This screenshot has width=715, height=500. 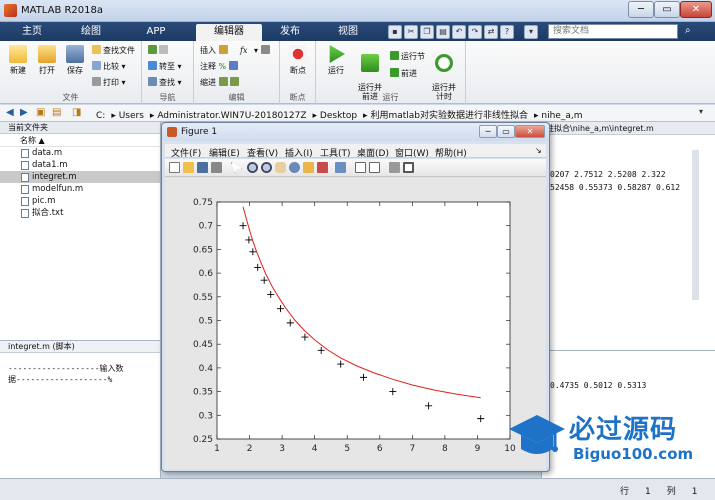 I want to click on file-name: pic.m, so click(x=44, y=201).